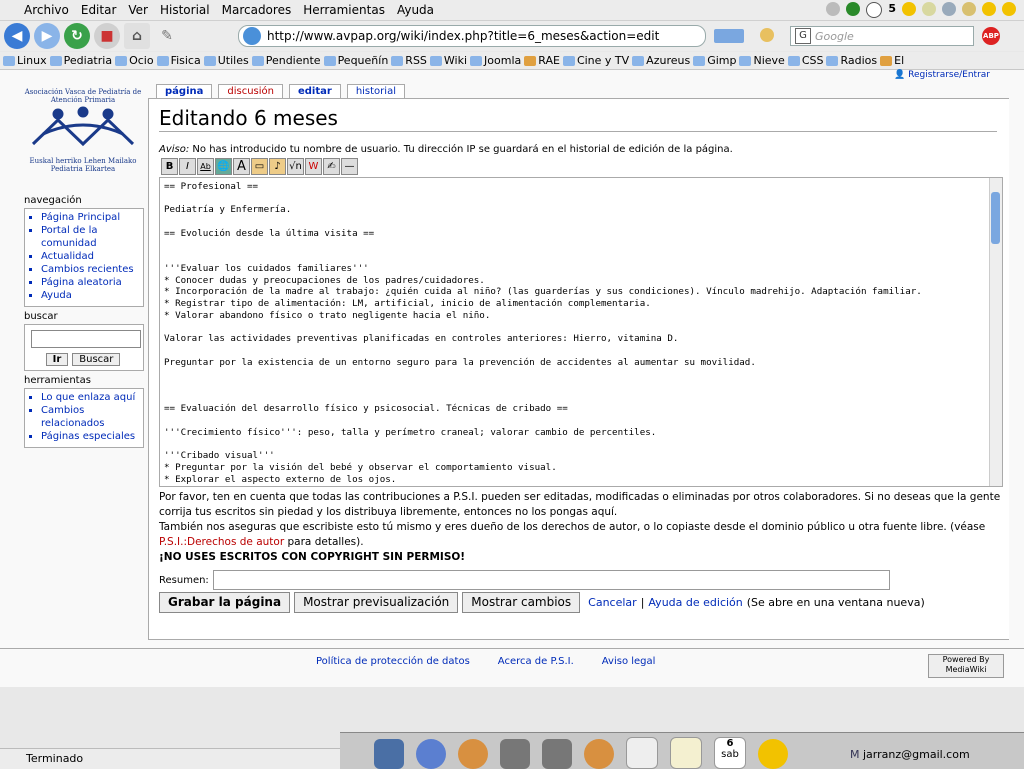  I want to click on bookmark-folder: Pediatria, so click(80, 60).